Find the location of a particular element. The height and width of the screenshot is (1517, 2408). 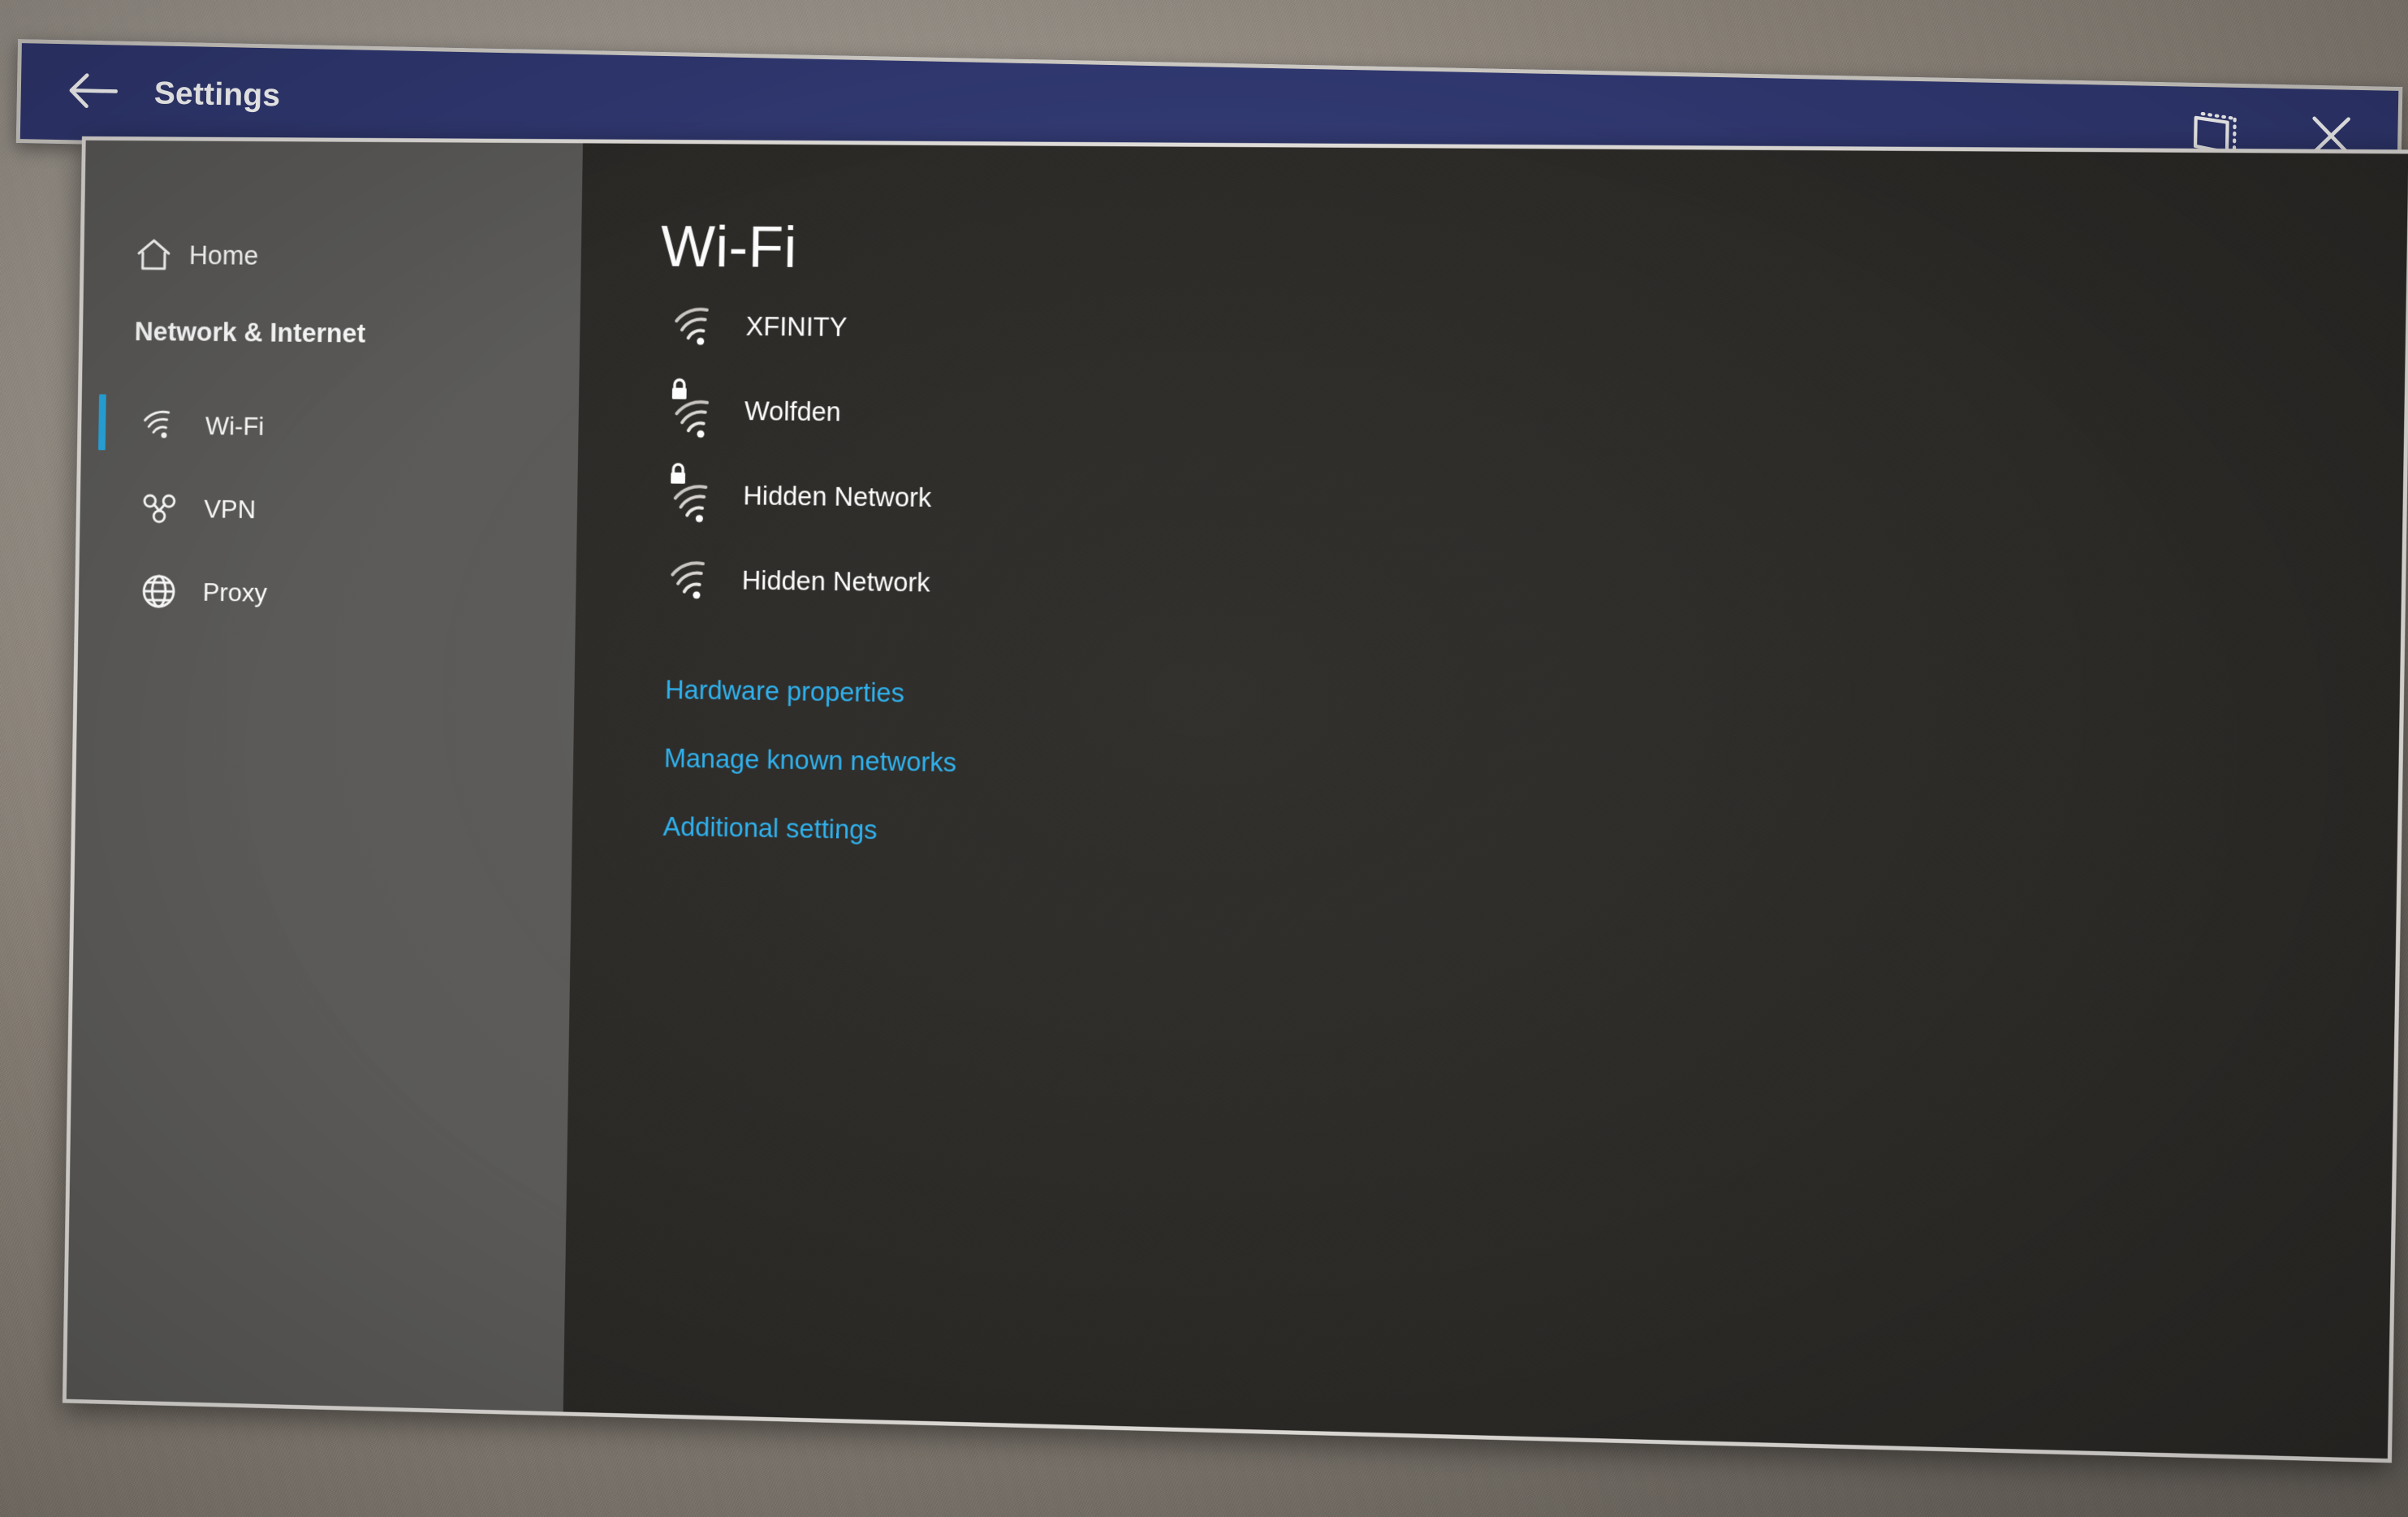

additional-settings-link: Additional settings is located at coordinates (769, 828).